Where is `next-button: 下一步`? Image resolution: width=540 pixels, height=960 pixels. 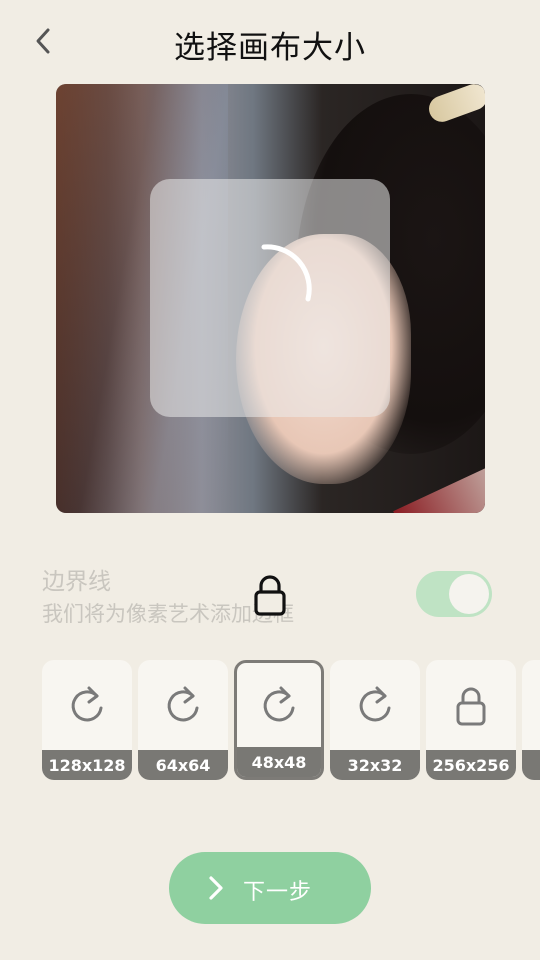
next-button: 下一步 is located at coordinates (270, 888).